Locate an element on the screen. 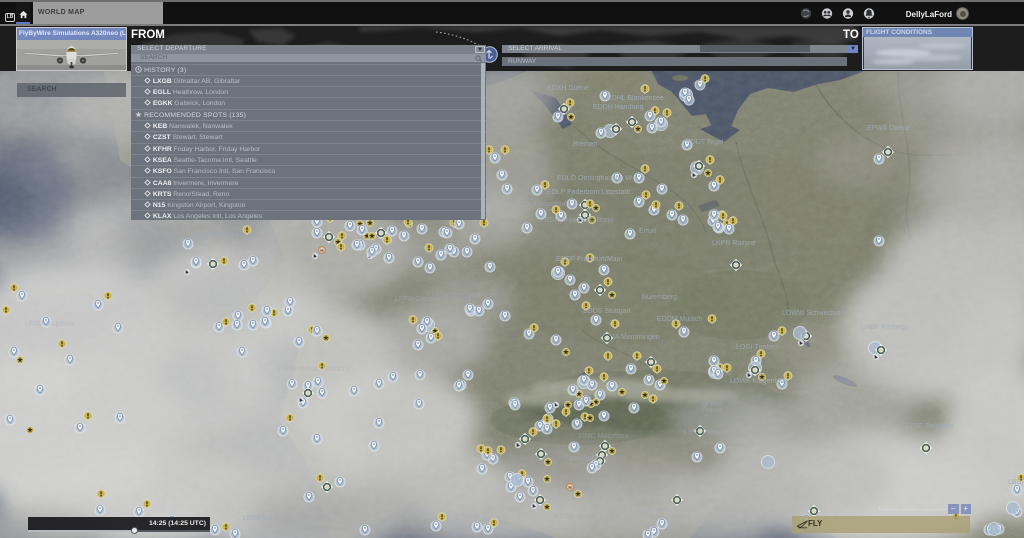 The height and width of the screenshot is (538, 1024). svg-text: LBSF is located at coordinates (1016, 482).